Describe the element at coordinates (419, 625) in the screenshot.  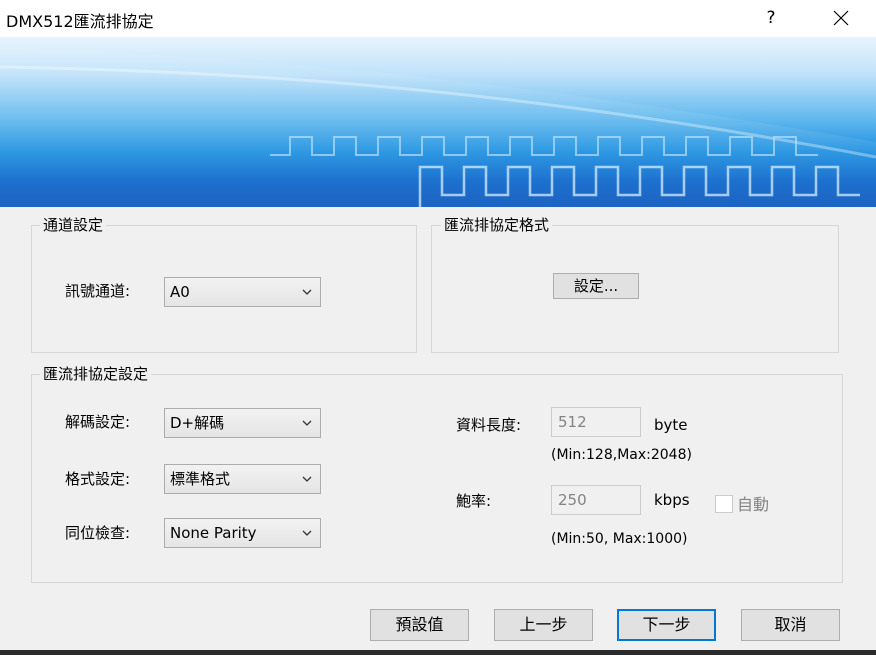
I see `defaults-button: 預設值` at that location.